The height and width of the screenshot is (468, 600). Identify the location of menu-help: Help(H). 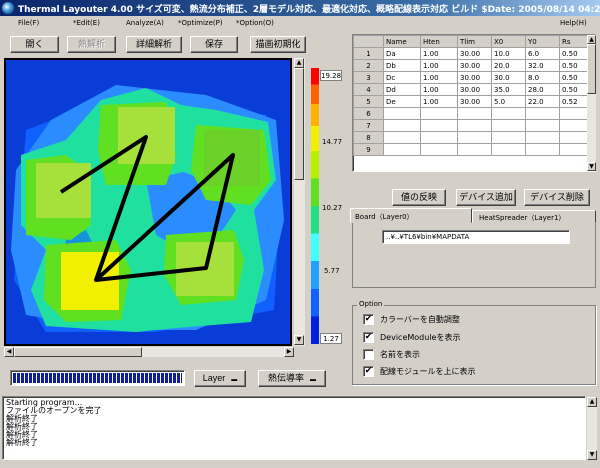
(573, 23).